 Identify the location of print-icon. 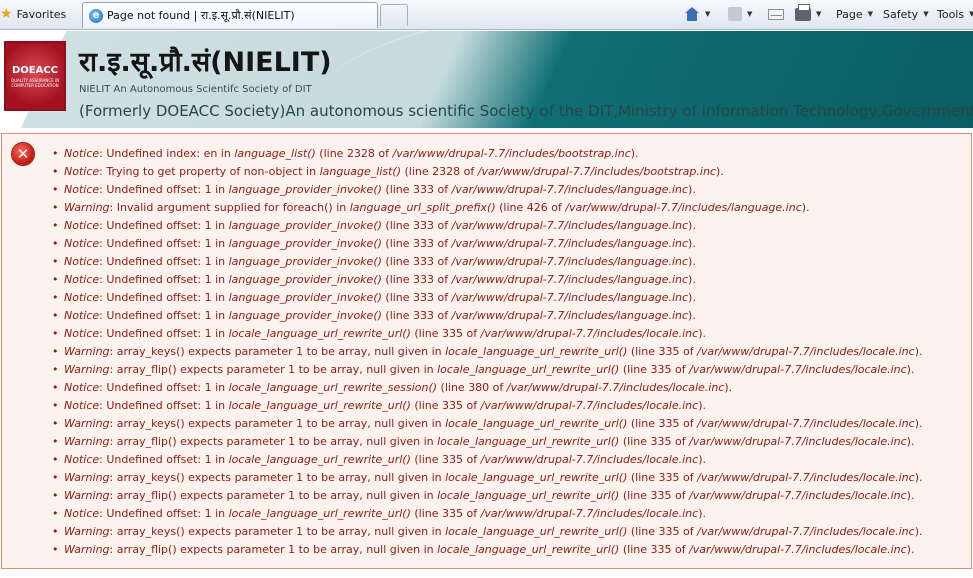
(803, 12).